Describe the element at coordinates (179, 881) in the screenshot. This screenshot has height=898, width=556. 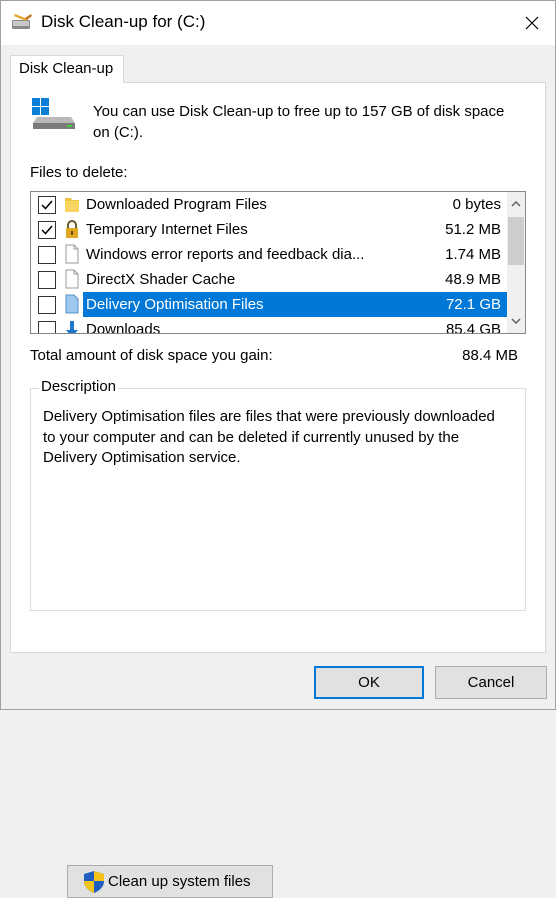
I see `clean-up-system-files-label: Clean up system files` at that location.